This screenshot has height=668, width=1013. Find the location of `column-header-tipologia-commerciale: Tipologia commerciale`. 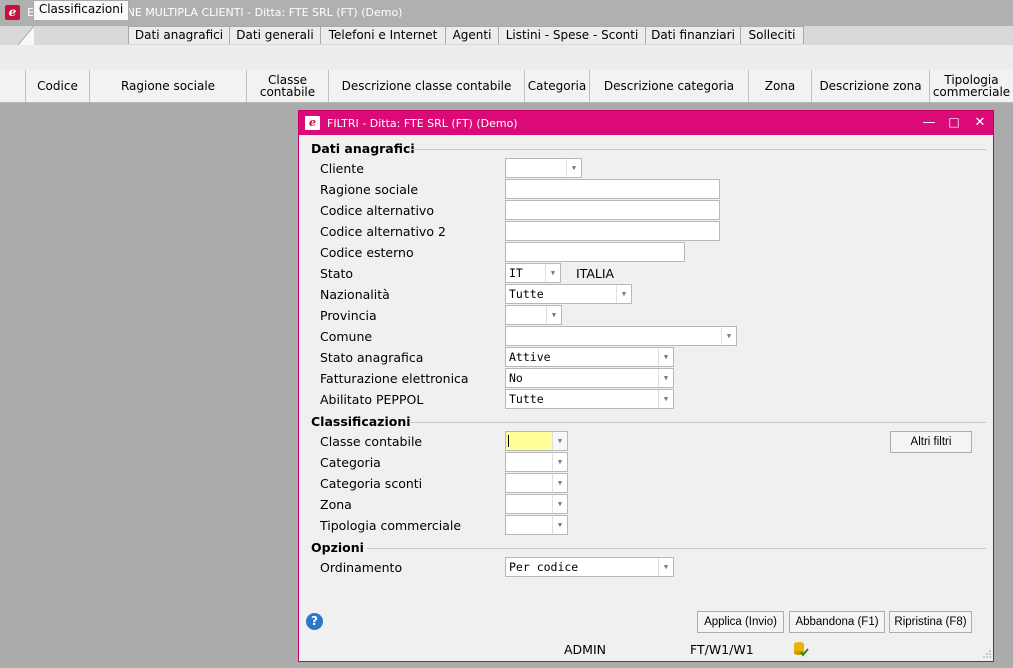

column-header-tipologia-commerciale: Tipologia commerciale is located at coordinates (971, 86).